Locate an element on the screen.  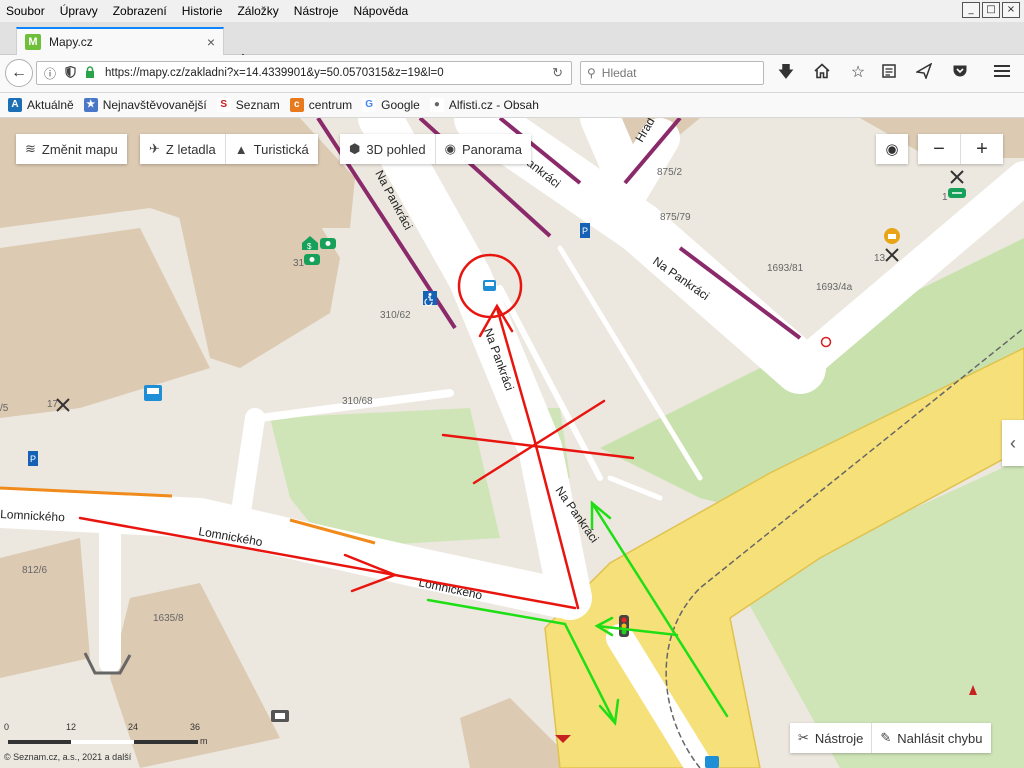
report-error-button: ✎ Nahlásit chybu is located at coordinates (931, 738).